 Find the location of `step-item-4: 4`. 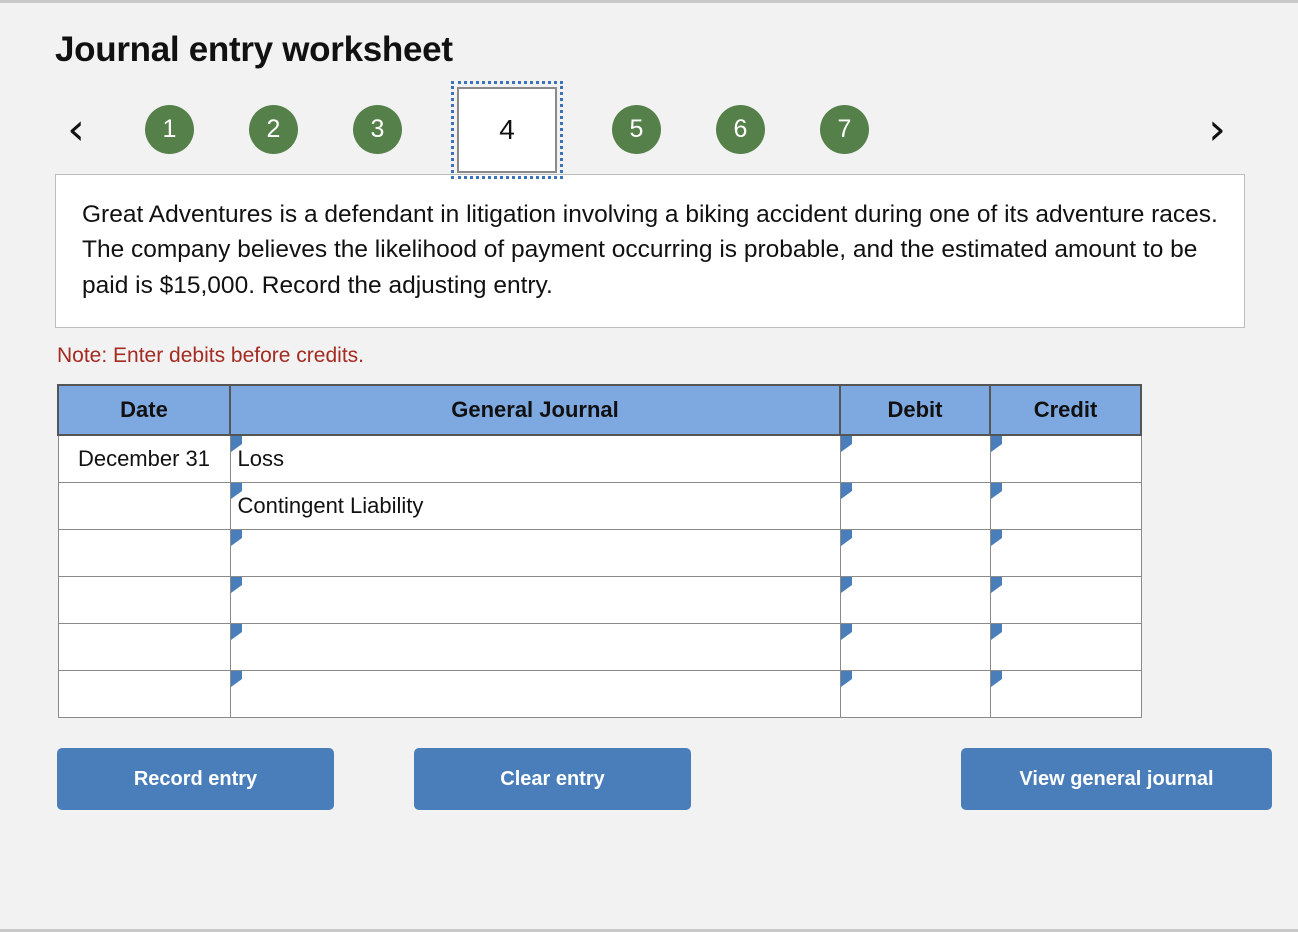

step-item-4: 4 is located at coordinates (507, 129).